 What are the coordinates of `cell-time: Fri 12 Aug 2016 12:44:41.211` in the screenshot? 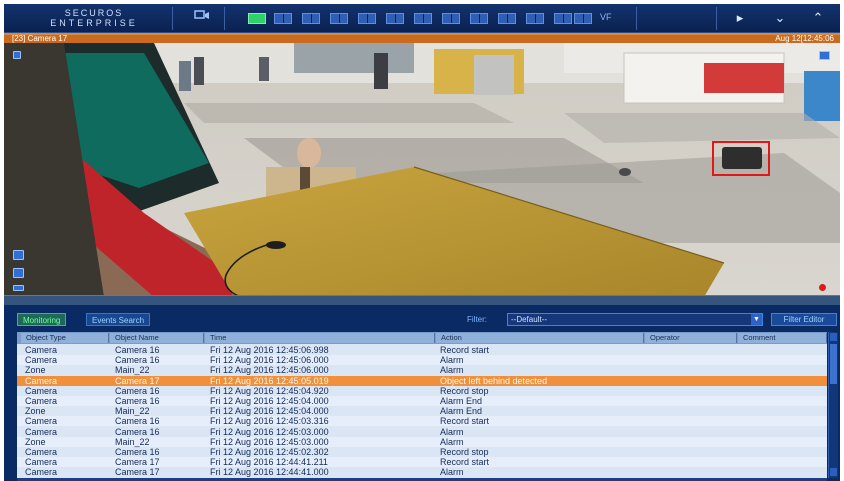 It's located at (269, 462).